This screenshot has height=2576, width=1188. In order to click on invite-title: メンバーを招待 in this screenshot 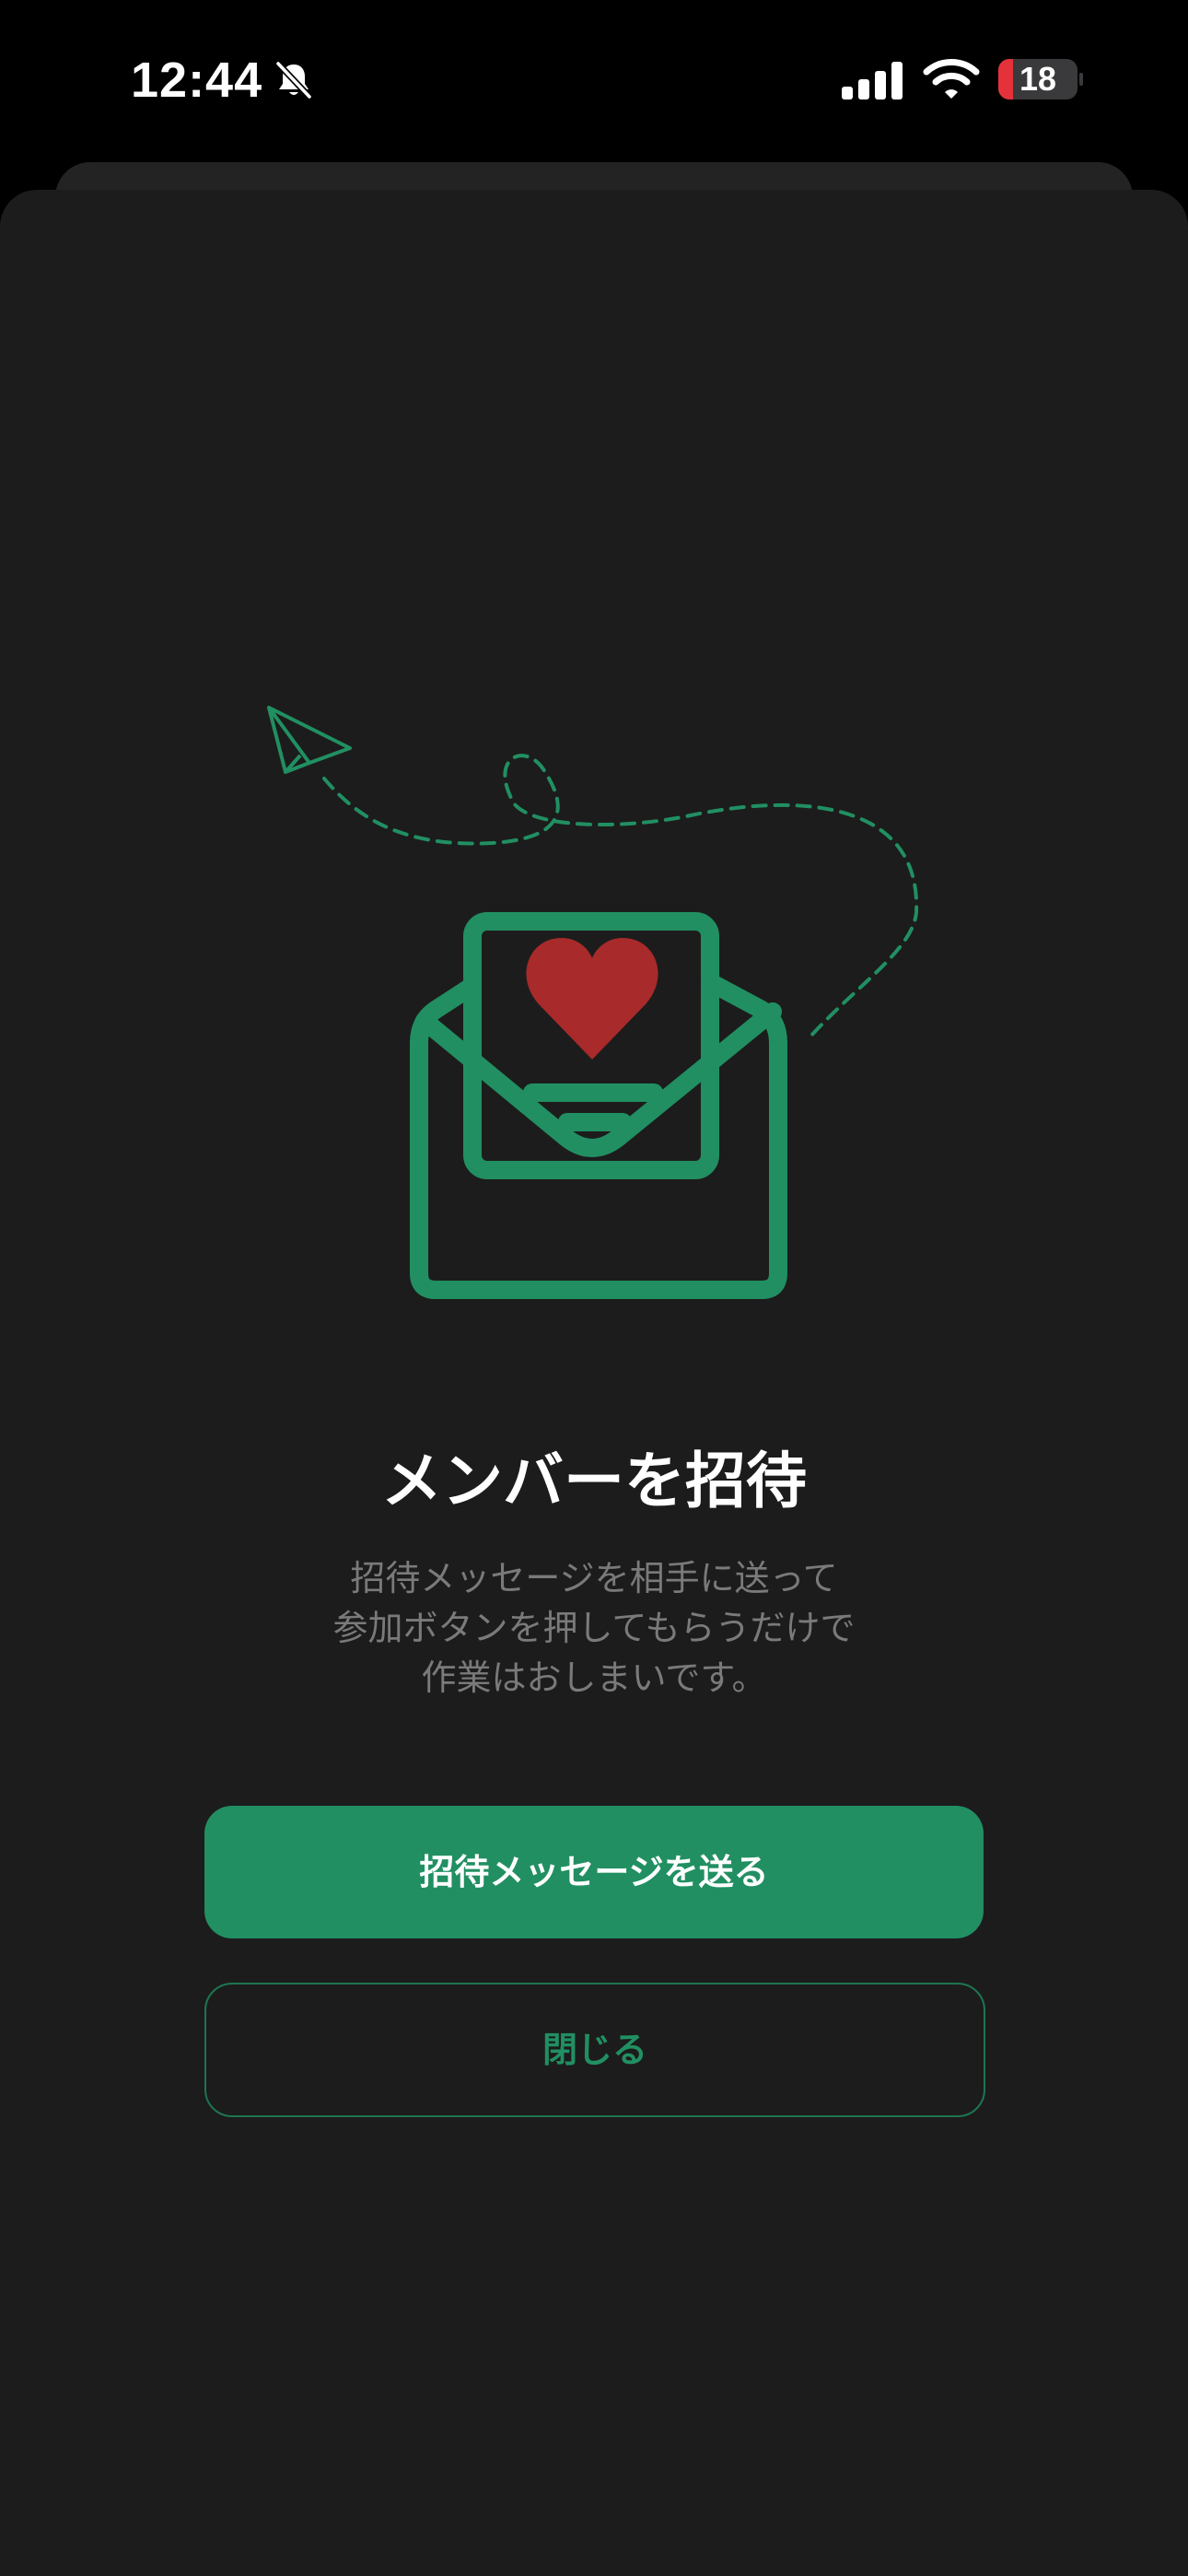, I will do `click(594, 1481)`.